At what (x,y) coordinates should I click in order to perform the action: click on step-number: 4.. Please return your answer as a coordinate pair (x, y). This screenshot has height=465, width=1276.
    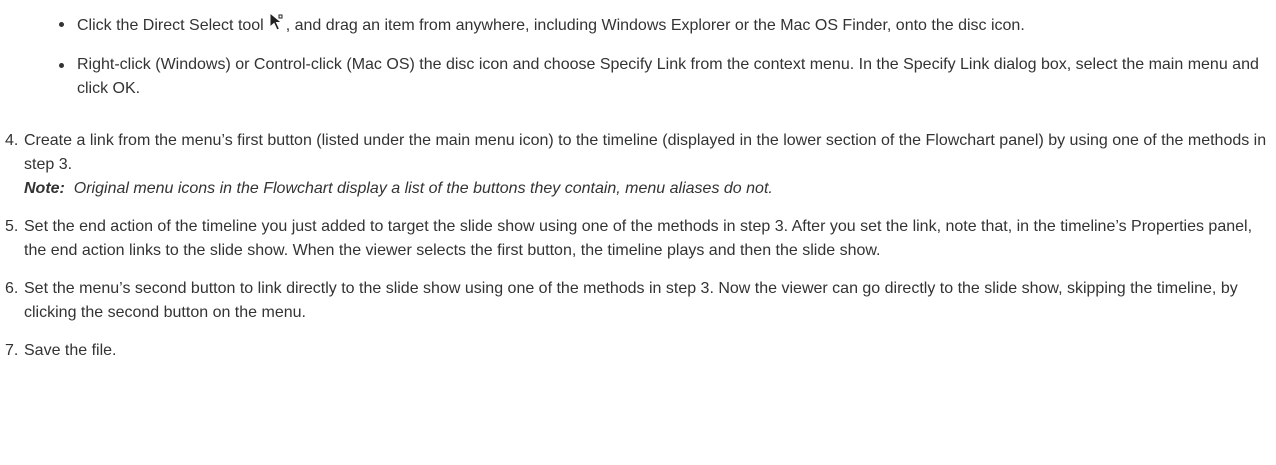
    Looking at the image, I should click on (12, 140).